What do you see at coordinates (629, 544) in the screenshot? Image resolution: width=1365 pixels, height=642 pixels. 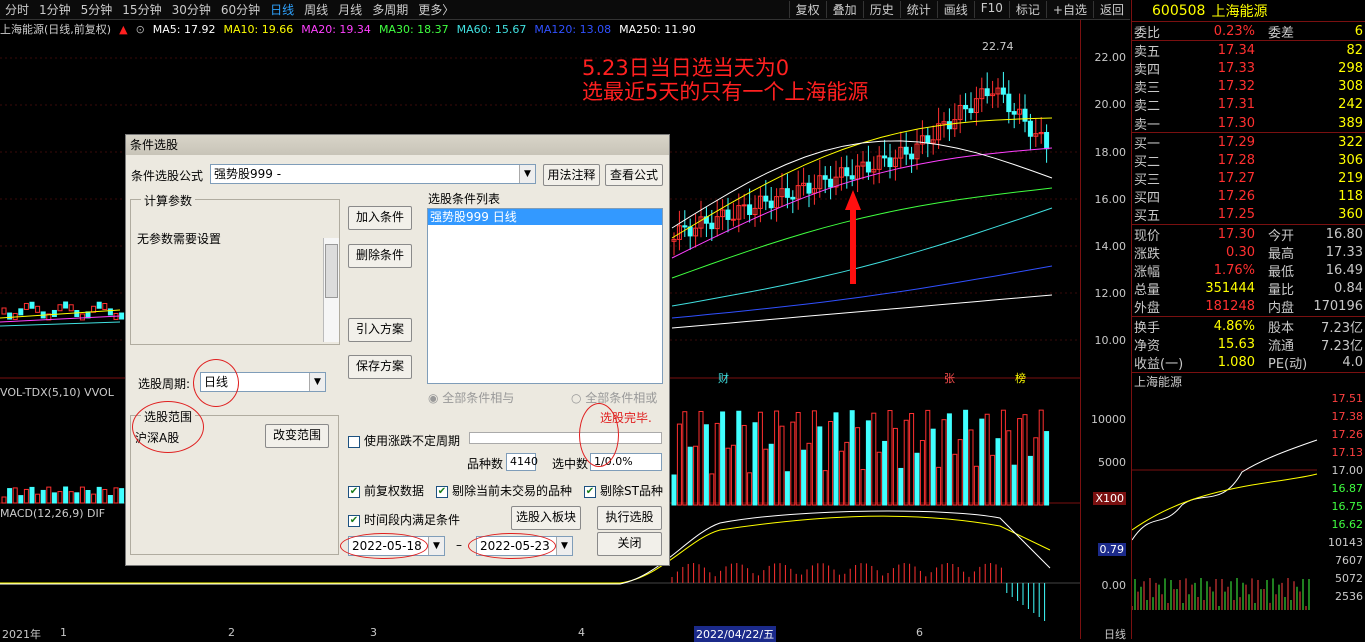 I see `close-button: 关闭` at bounding box center [629, 544].